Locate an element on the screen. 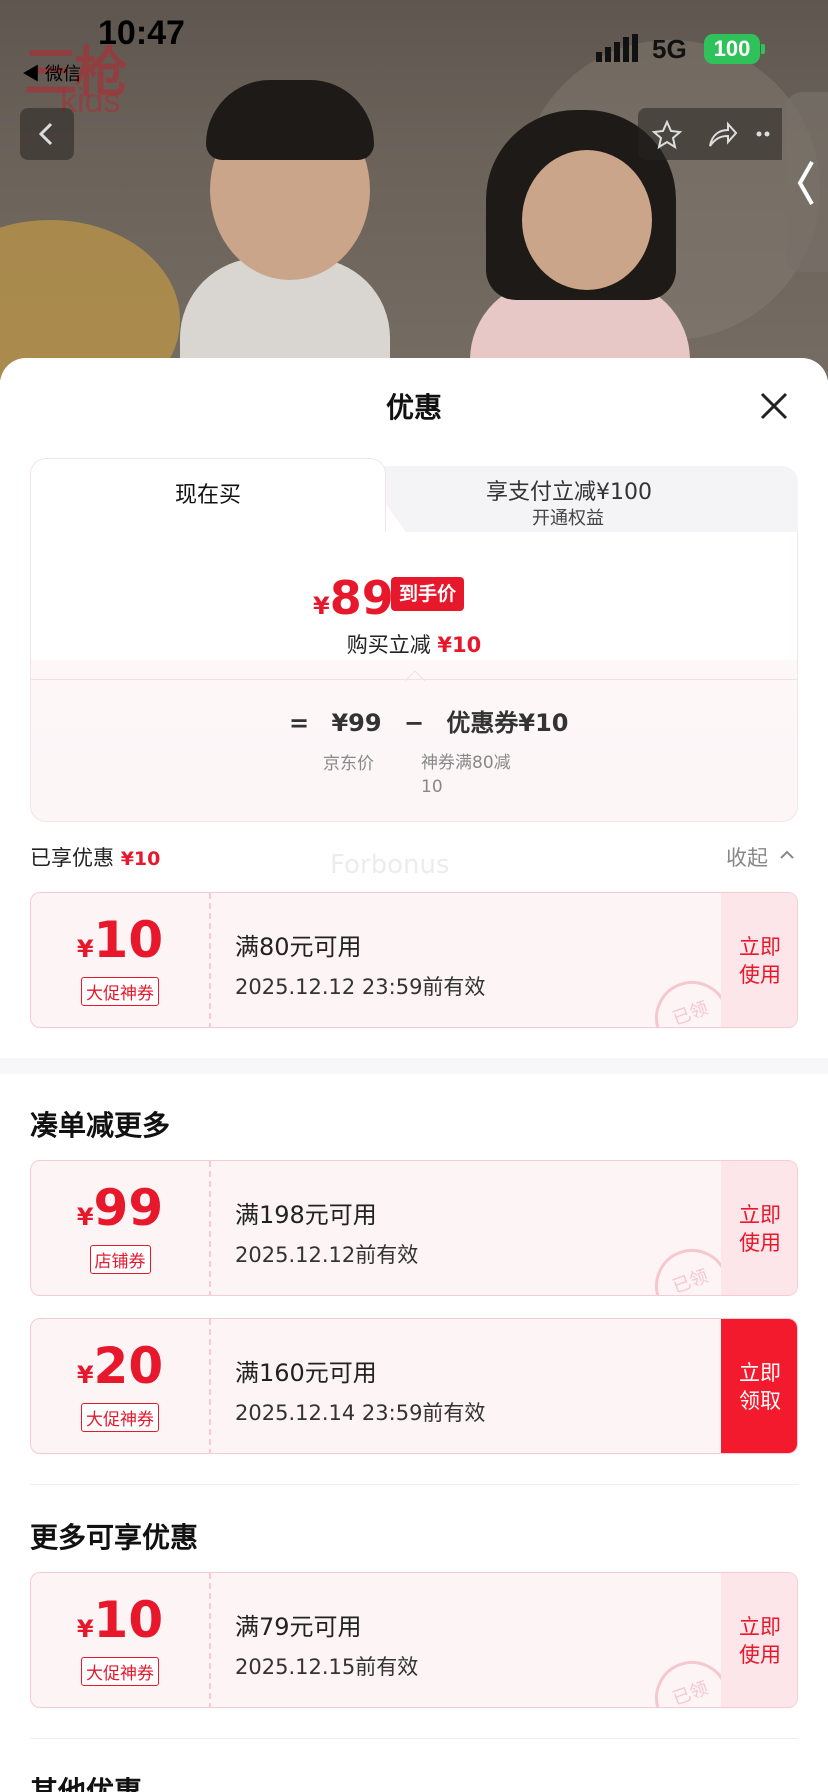 The image size is (828, 1792). tab-buy-now: 现在买 is located at coordinates (208, 495).